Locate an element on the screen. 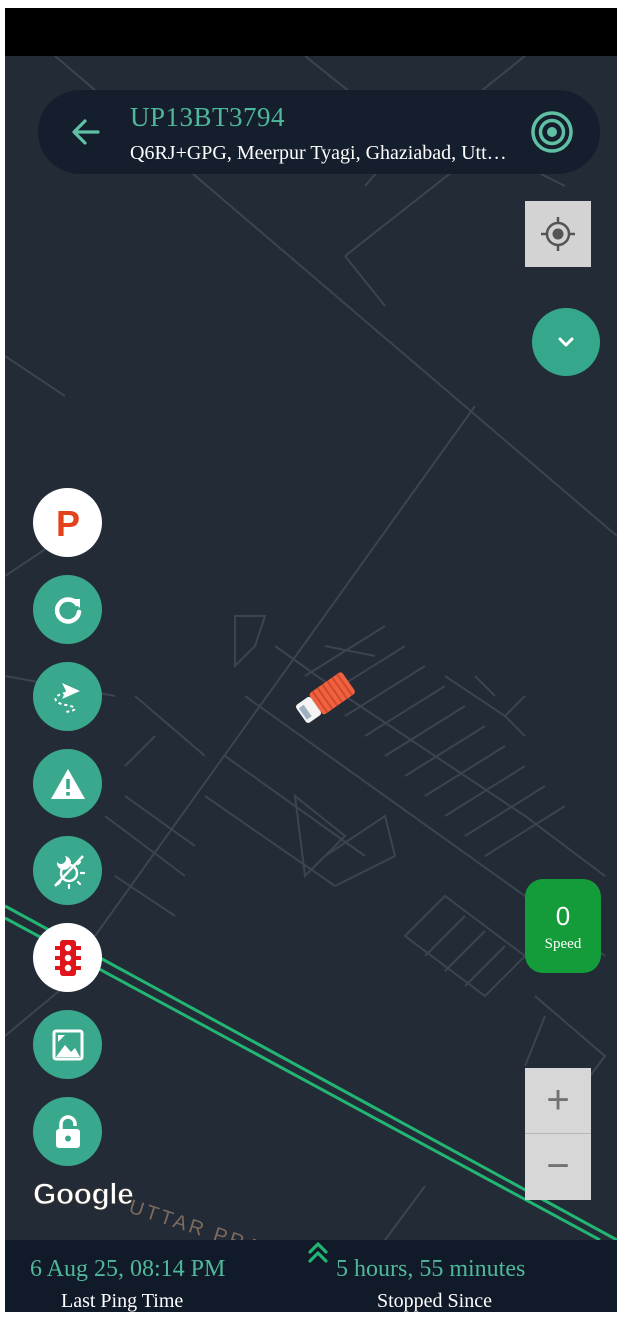  traffic-light-icon is located at coordinates (67, 957).